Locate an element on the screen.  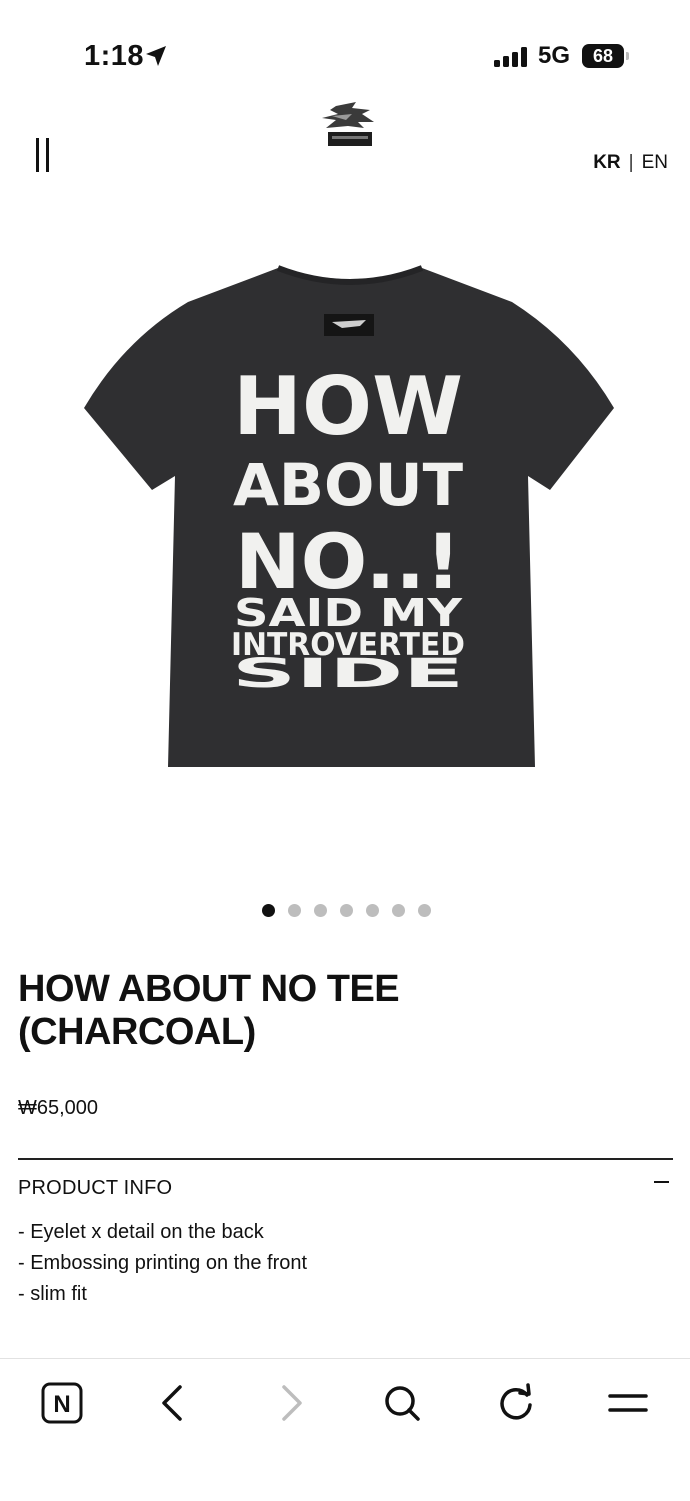
forward-icon is located at coordinates (290, 1403).